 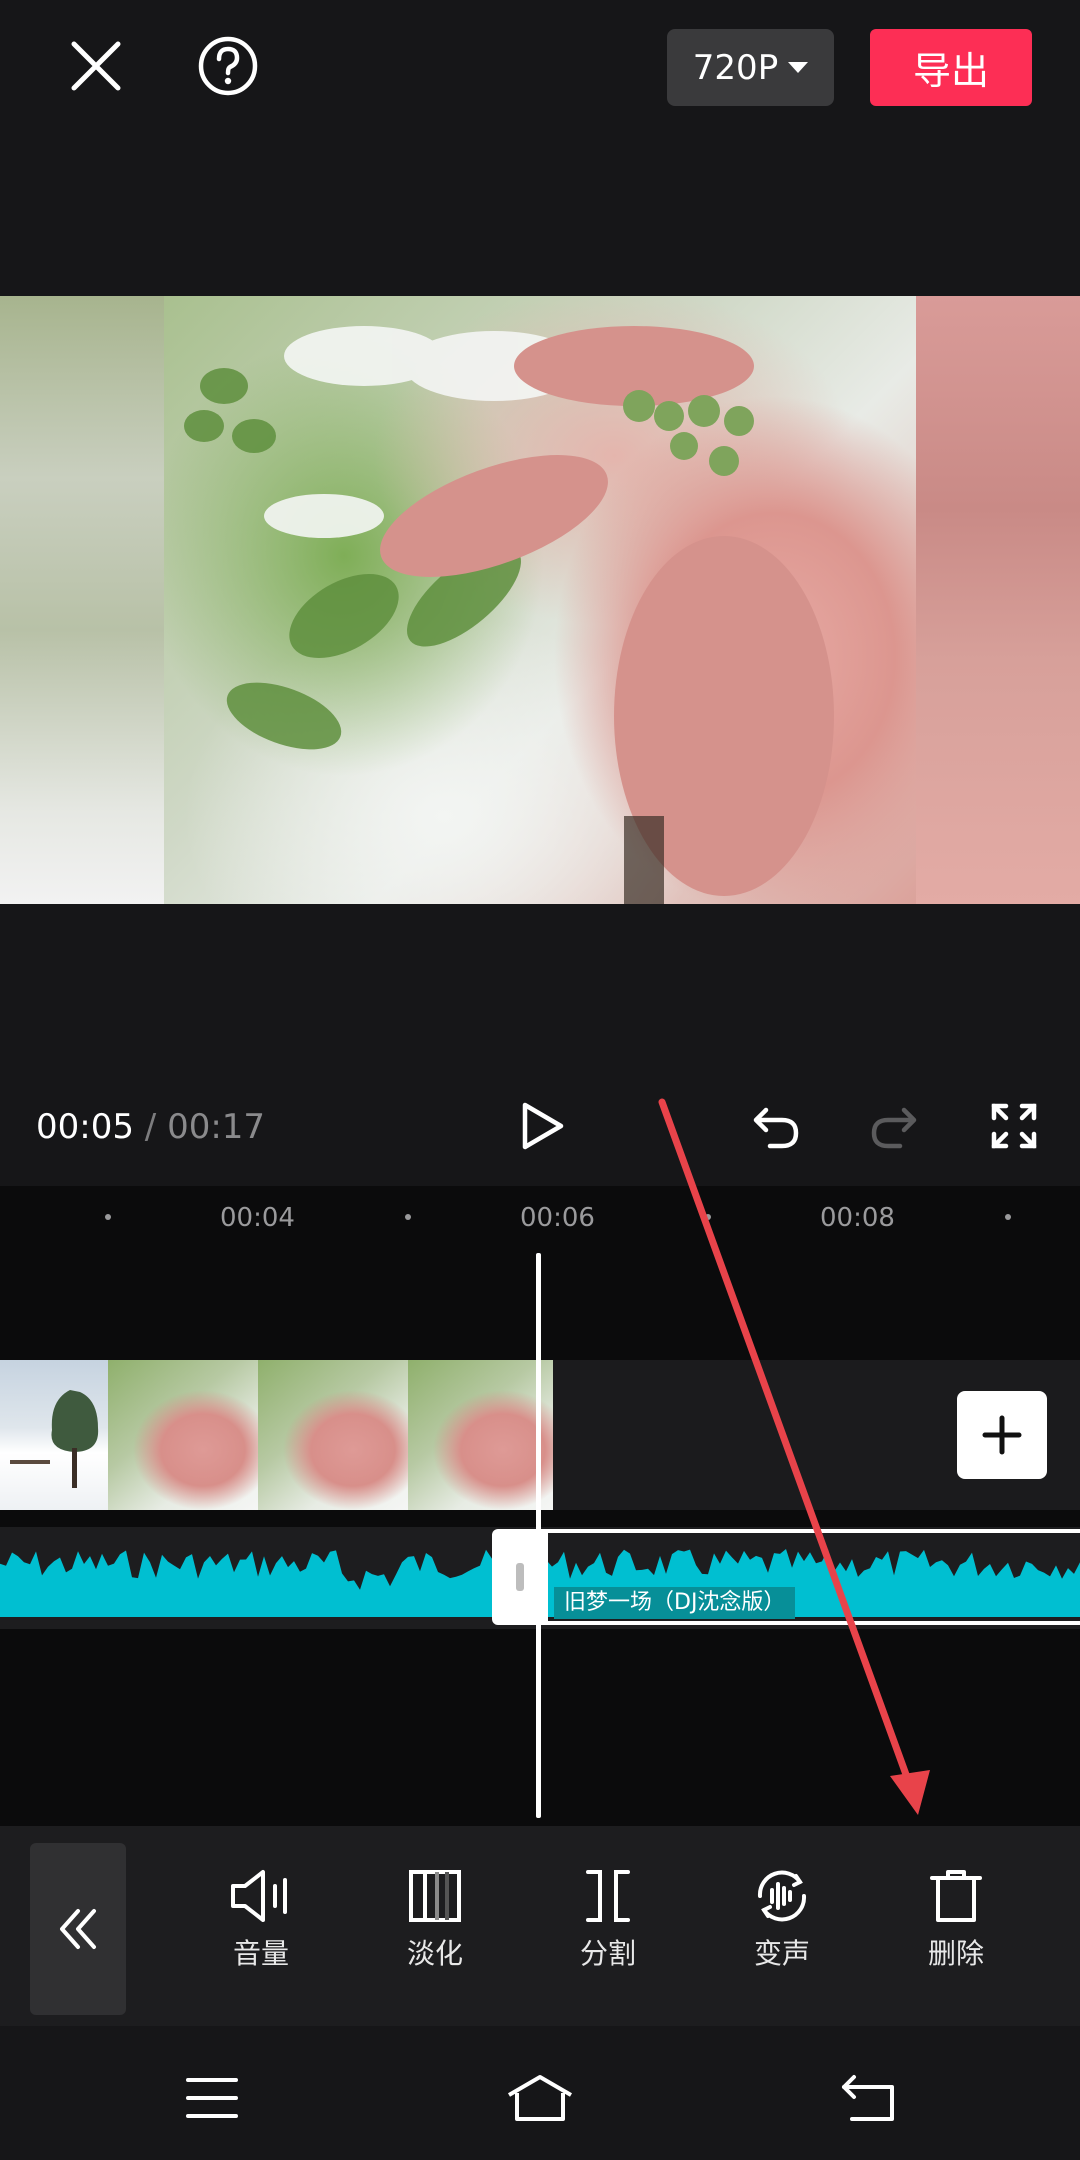 I want to click on volume-icon, so click(x=259, y=1896).